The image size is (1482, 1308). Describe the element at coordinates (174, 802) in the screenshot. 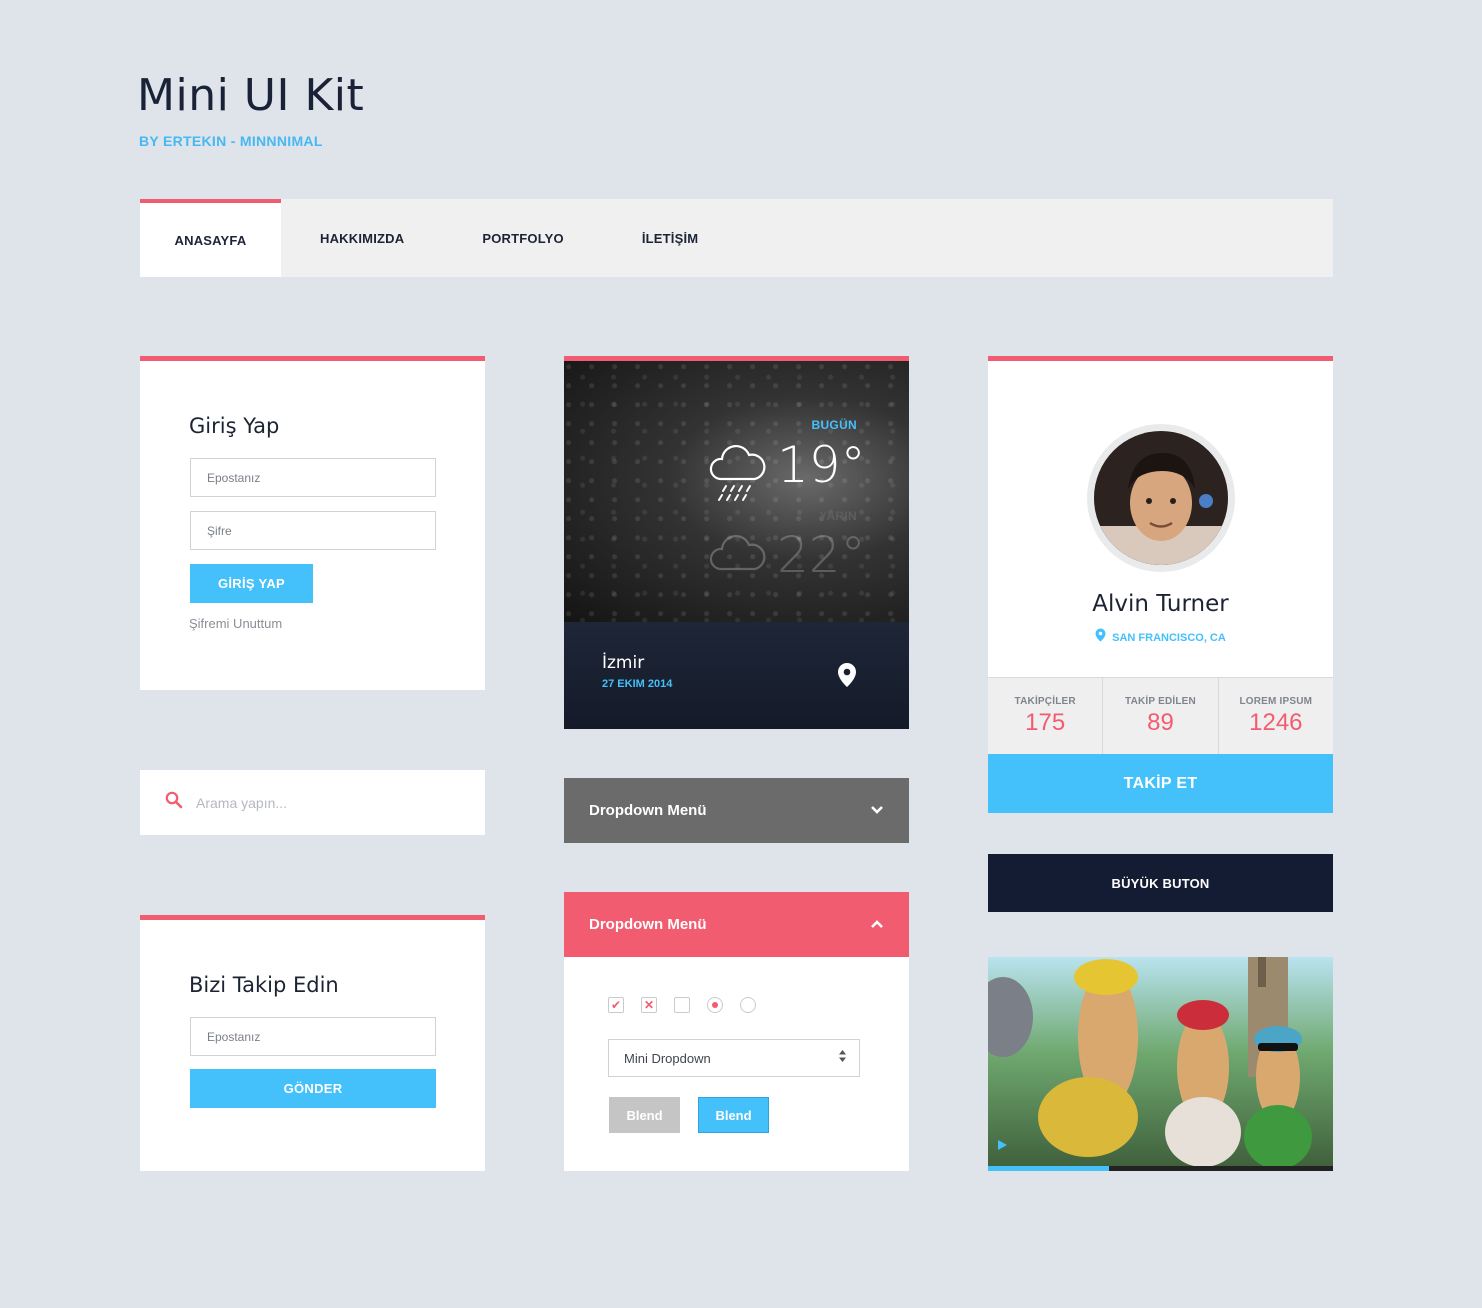

I see `search-icon` at that location.